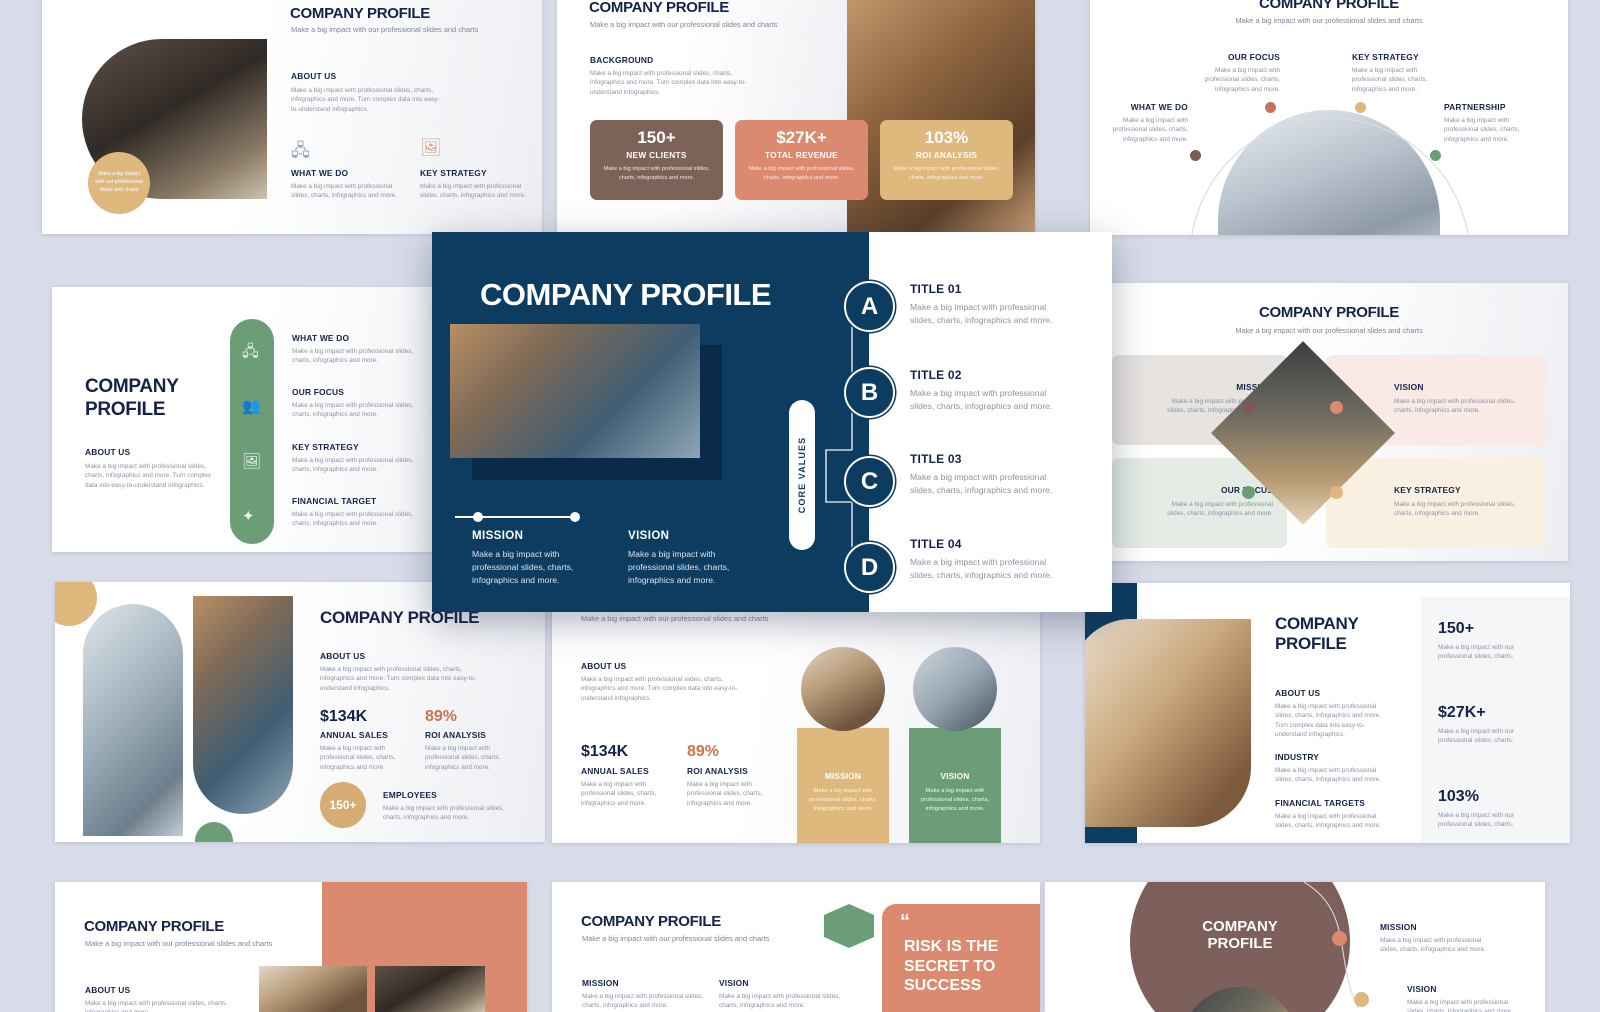 The image size is (1600, 1012). What do you see at coordinates (656, 155) in the screenshot?
I see `stat-label: NEW CLIENTS` at bounding box center [656, 155].